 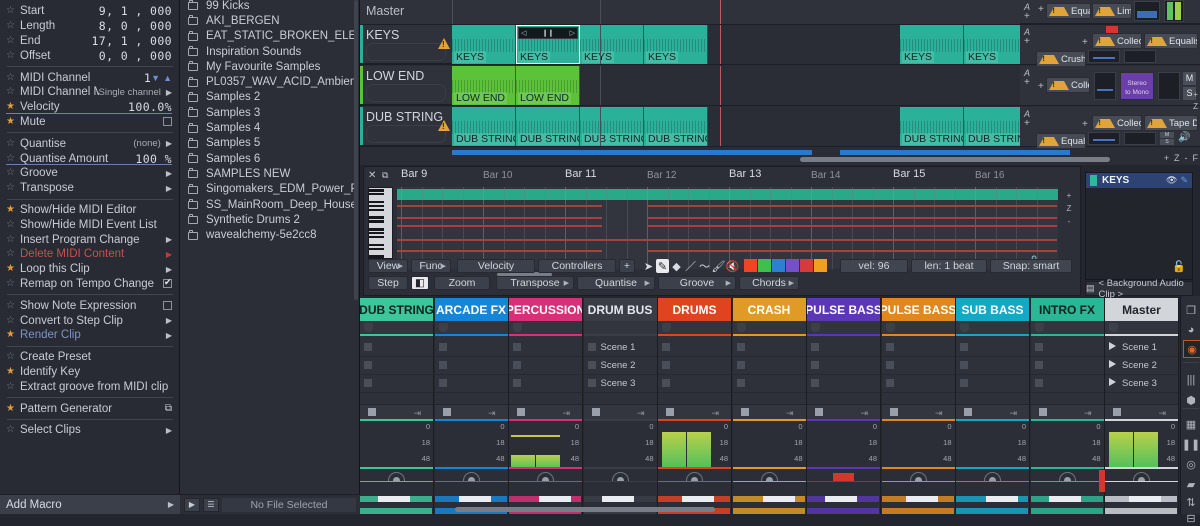 What do you see at coordinates (90, 284) in the screenshot?
I see `property-row: ☆ Remap on Tempo Change` at bounding box center [90, 284].